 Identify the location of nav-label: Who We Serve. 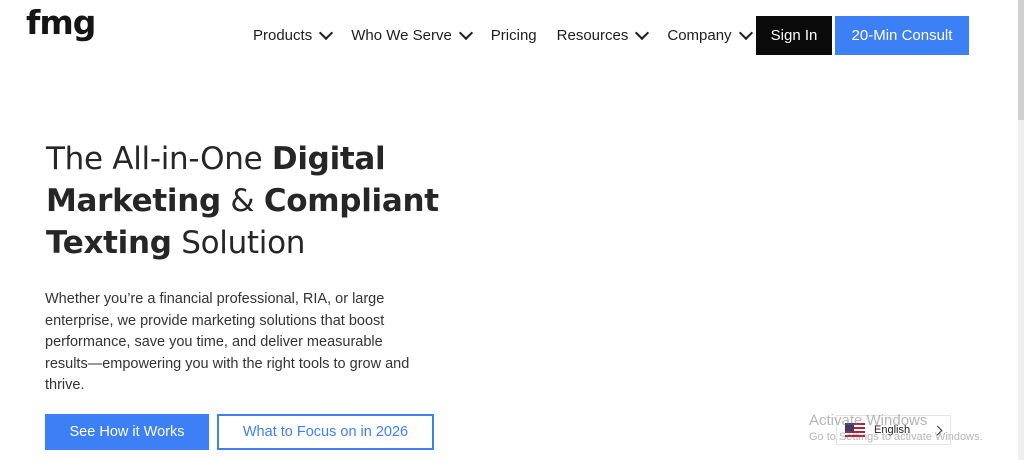
(401, 35).